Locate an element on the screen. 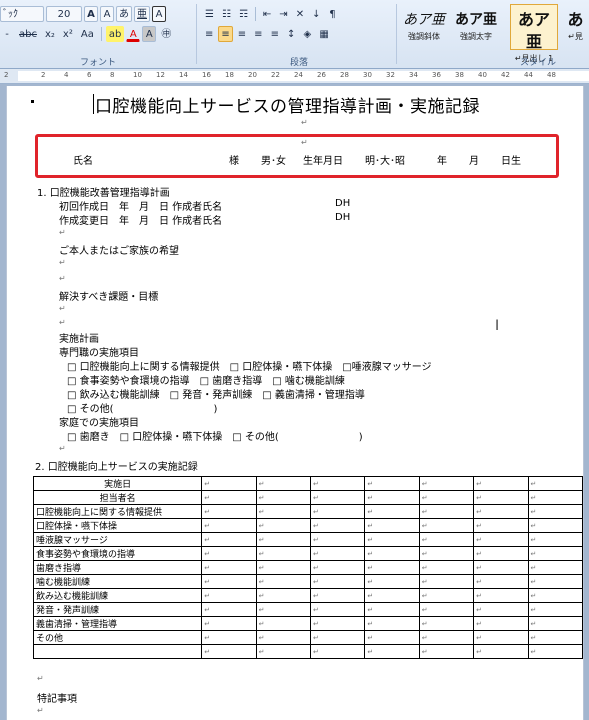 The height and width of the screenshot is (720, 589). increase-indent-button: ⇥ is located at coordinates (283, 14).